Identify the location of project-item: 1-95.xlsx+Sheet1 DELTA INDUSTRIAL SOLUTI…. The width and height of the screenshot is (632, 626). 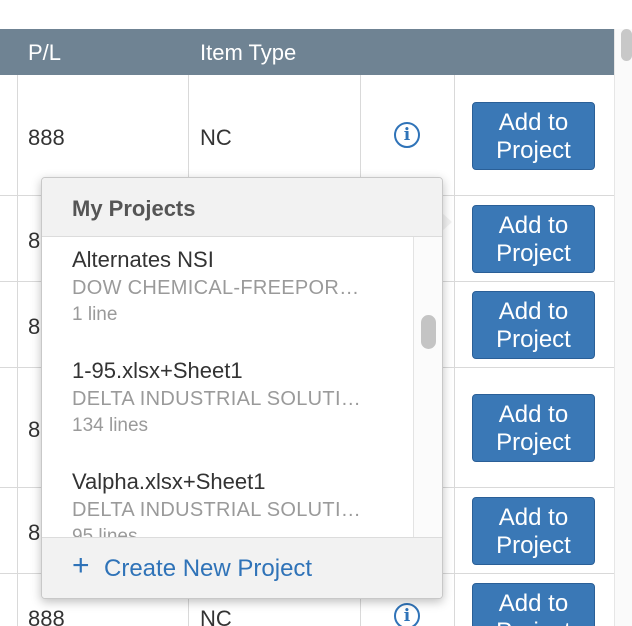
(232, 397).